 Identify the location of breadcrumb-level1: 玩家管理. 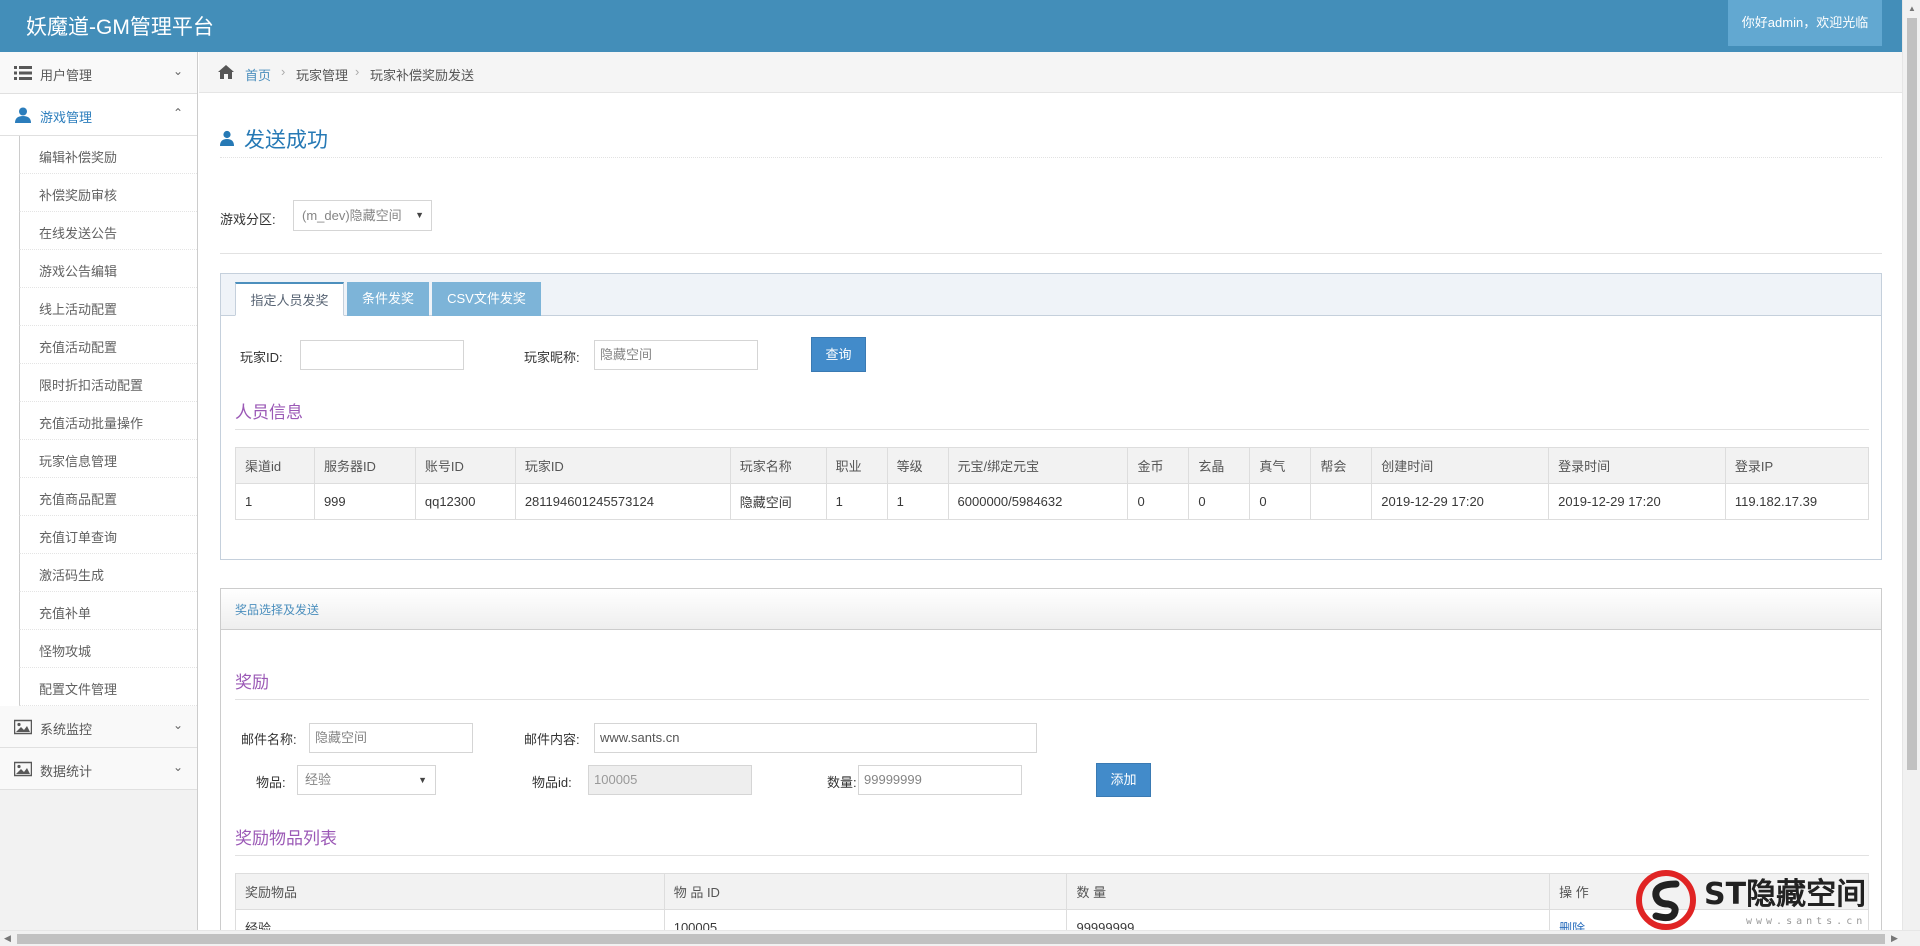
(322, 75).